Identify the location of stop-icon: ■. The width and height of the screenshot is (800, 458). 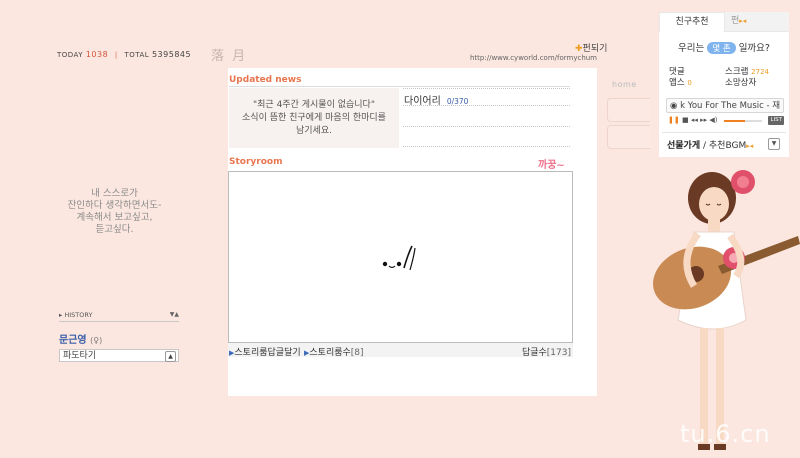
(685, 120).